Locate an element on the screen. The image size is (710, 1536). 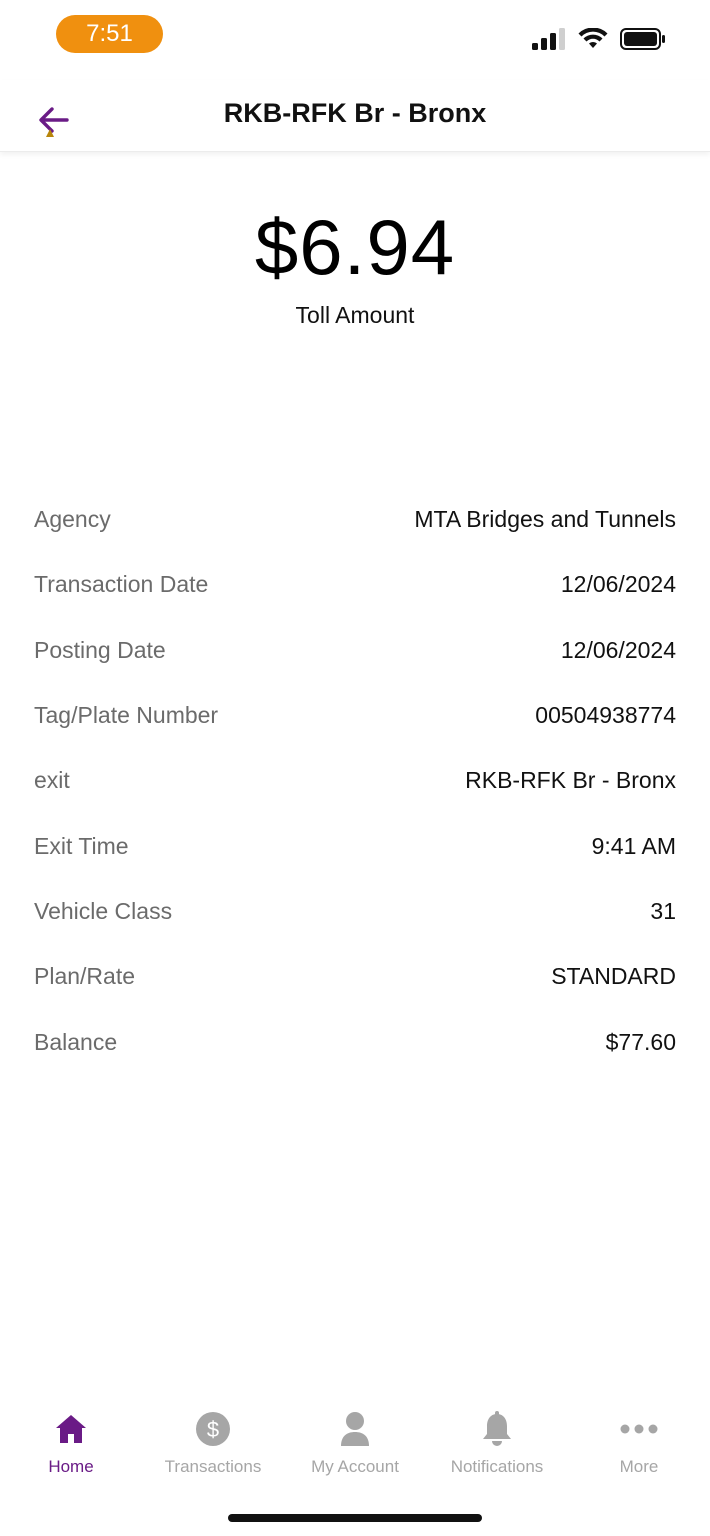
detail-label: Tag/Plate Number is located at coordinates (126, 715).